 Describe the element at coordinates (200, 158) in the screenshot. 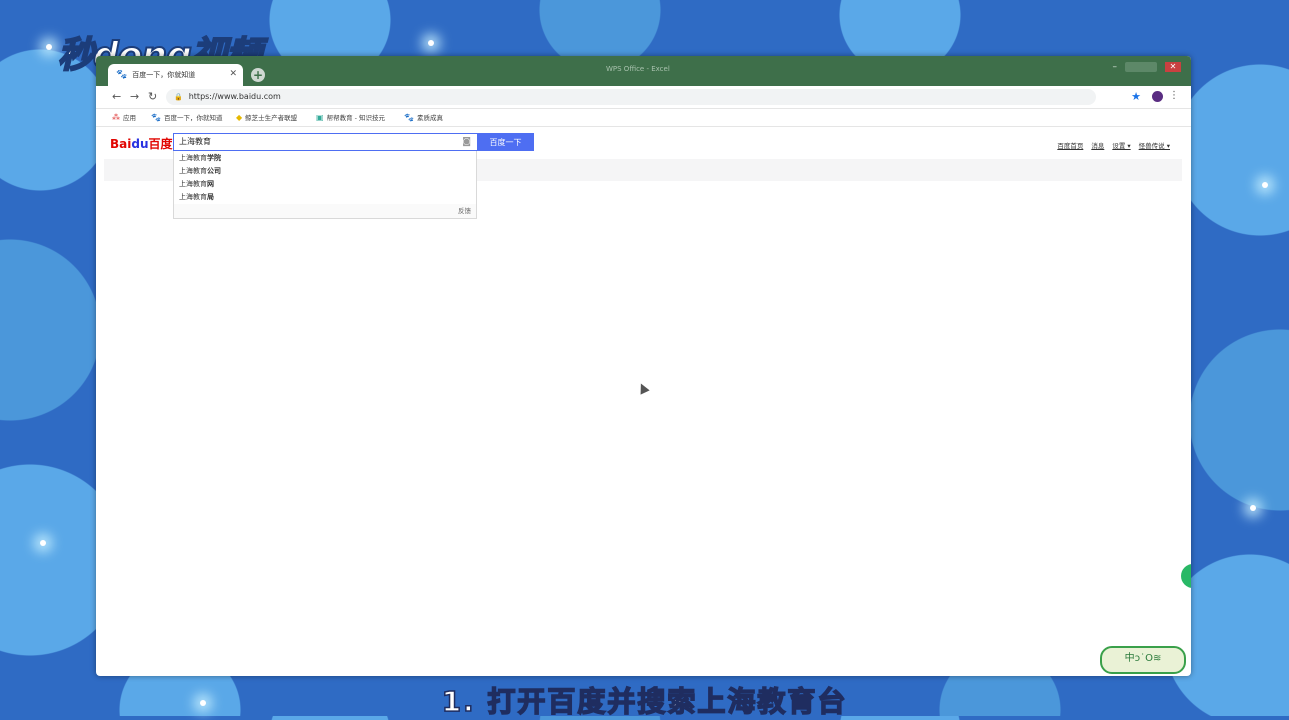

I see `suggestion-item: 上海教育学院` at that location.